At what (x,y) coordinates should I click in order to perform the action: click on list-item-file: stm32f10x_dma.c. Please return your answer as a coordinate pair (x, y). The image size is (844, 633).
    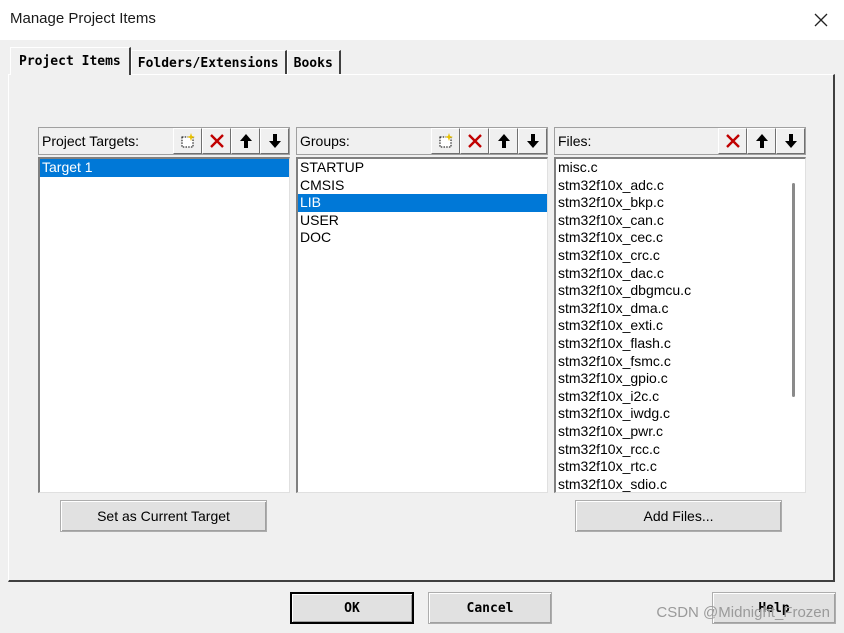
    Looking at the image, I should click on (680, 309).